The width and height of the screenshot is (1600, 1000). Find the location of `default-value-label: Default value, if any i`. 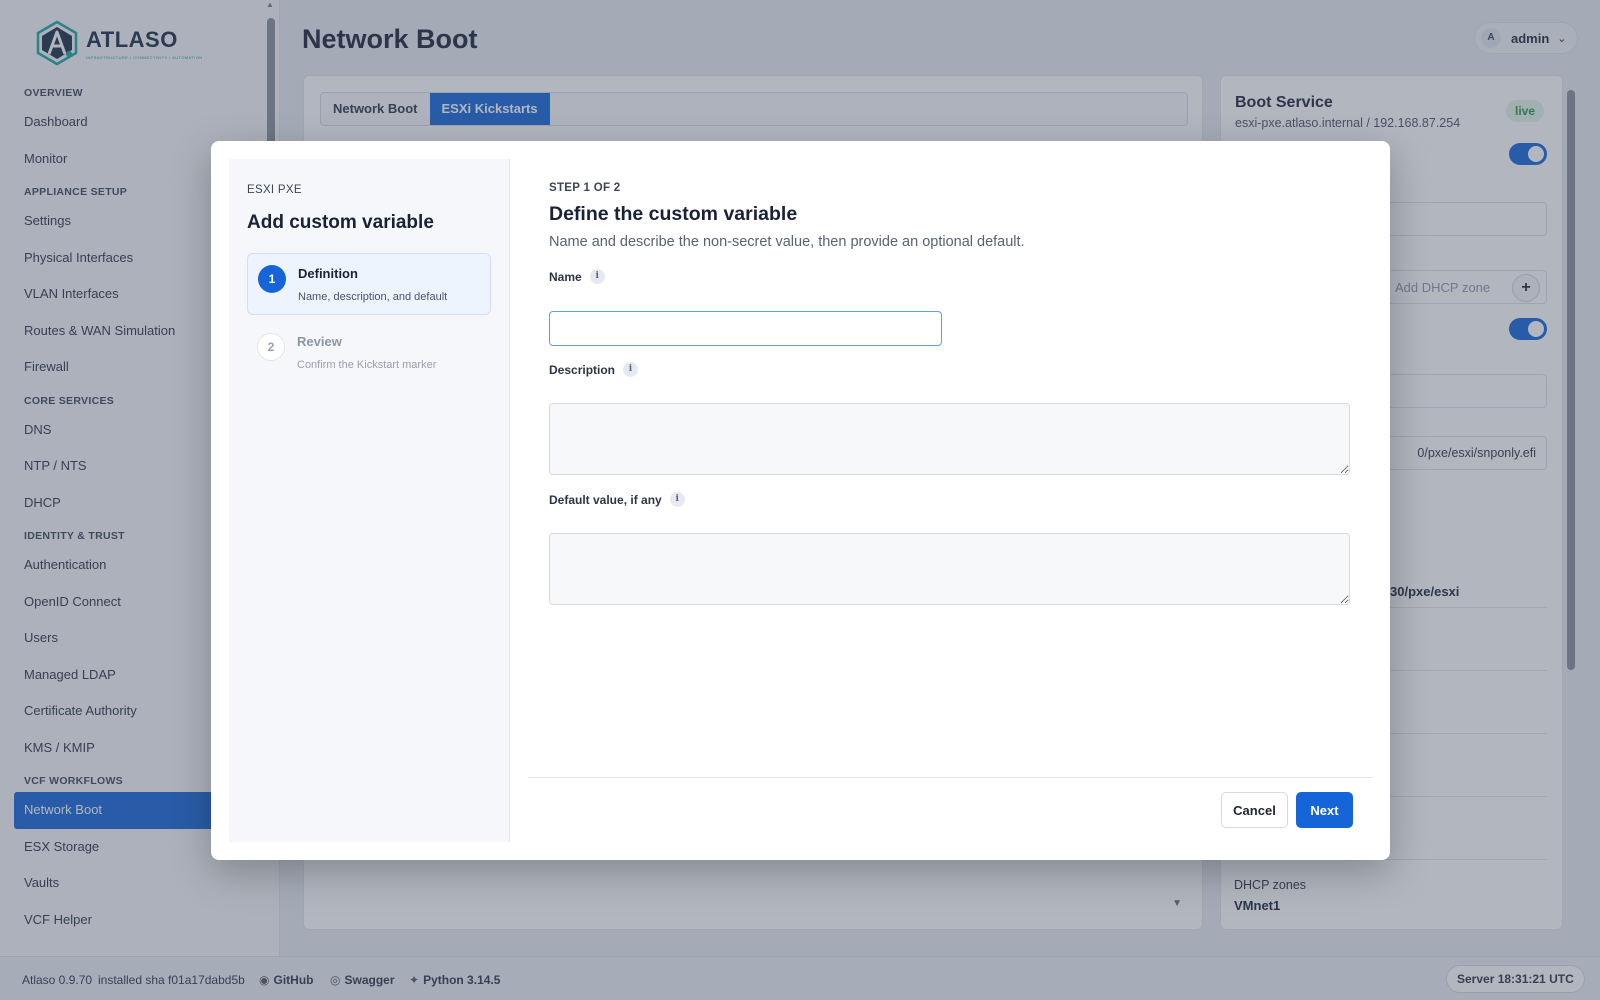

default-value-label: Default value, if any i is located at coordinates (617, 499).